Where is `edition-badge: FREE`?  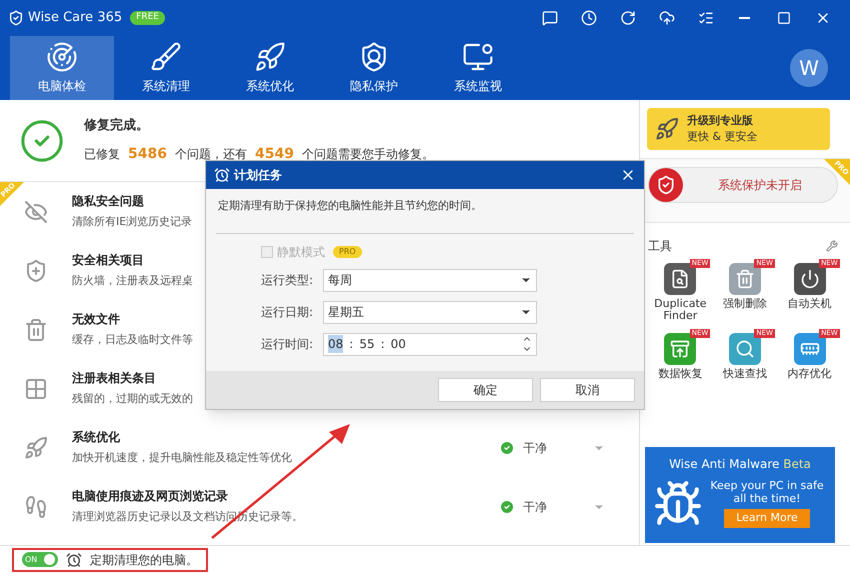 edition-badge: FREE is located at coordinates (147, 18).